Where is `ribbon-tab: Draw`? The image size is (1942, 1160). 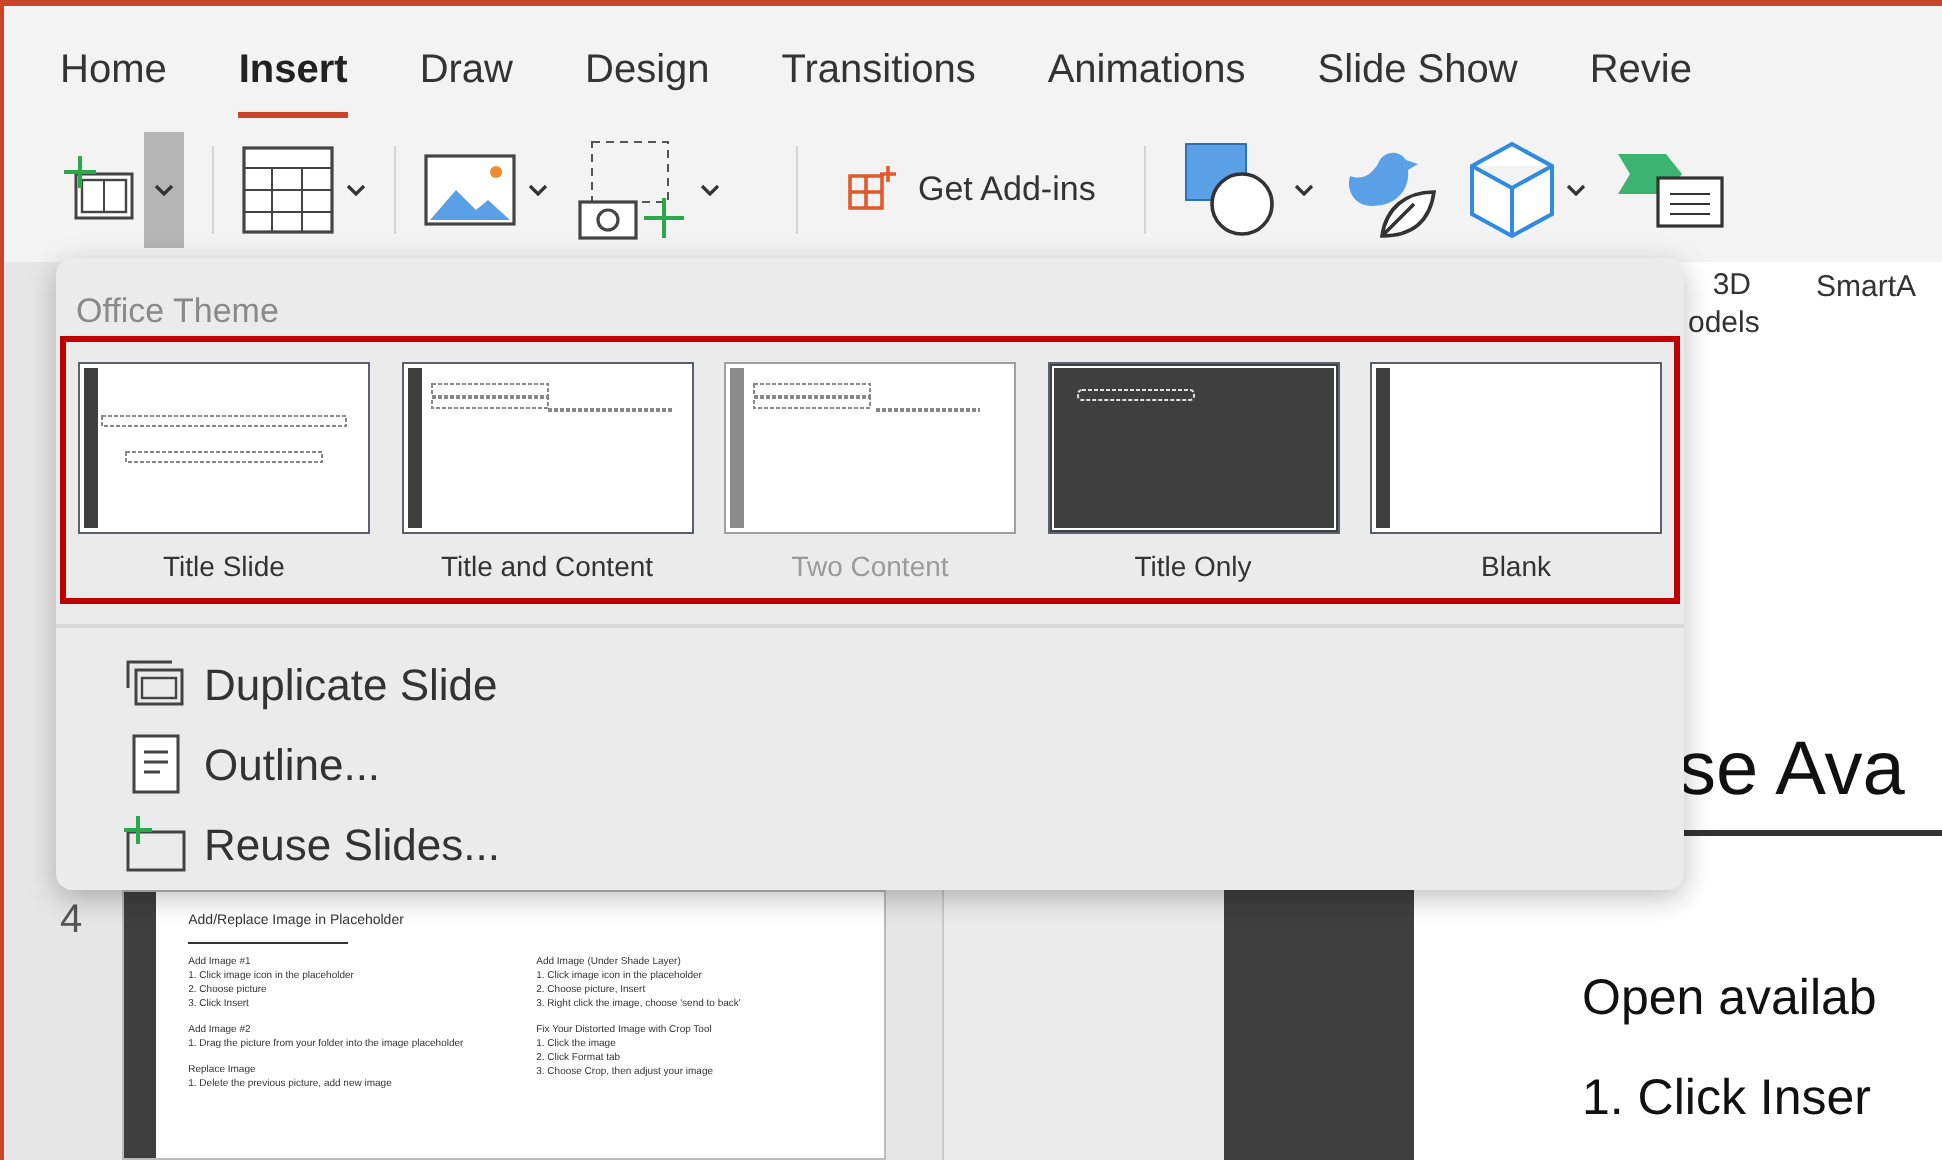
ribbon-tab: Draw is located at coordinates (466, 79).